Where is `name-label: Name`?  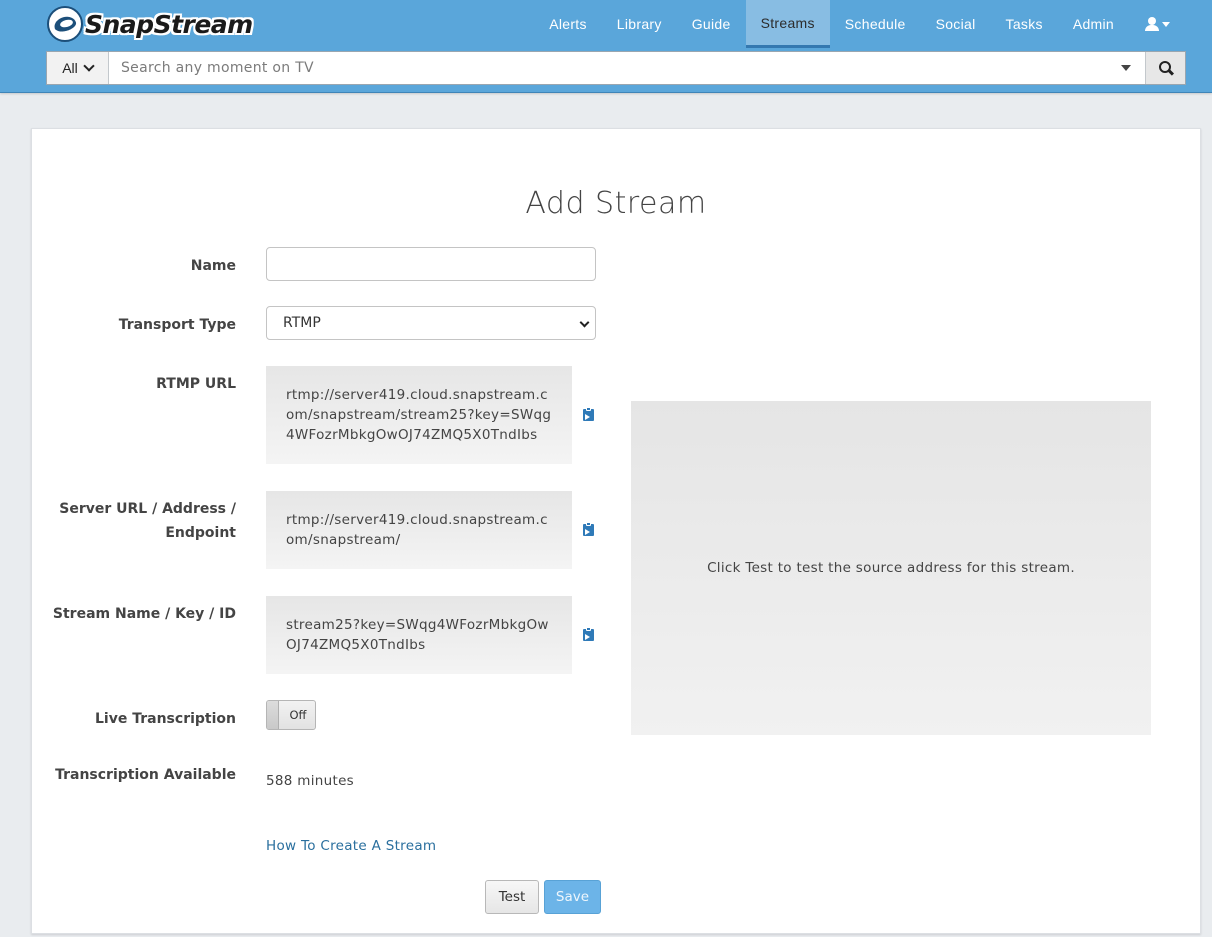 name-label: Name is located at coordinates (213, 266).